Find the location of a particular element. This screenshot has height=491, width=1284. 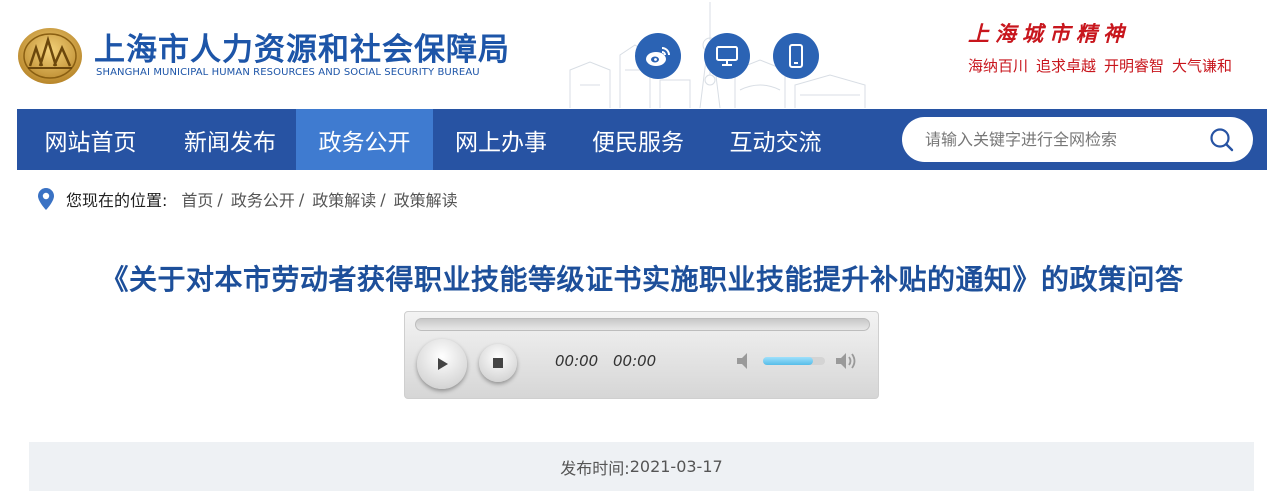

breadcrumb-prefix: 您现在的位置: is located at coordinates (117, 200).